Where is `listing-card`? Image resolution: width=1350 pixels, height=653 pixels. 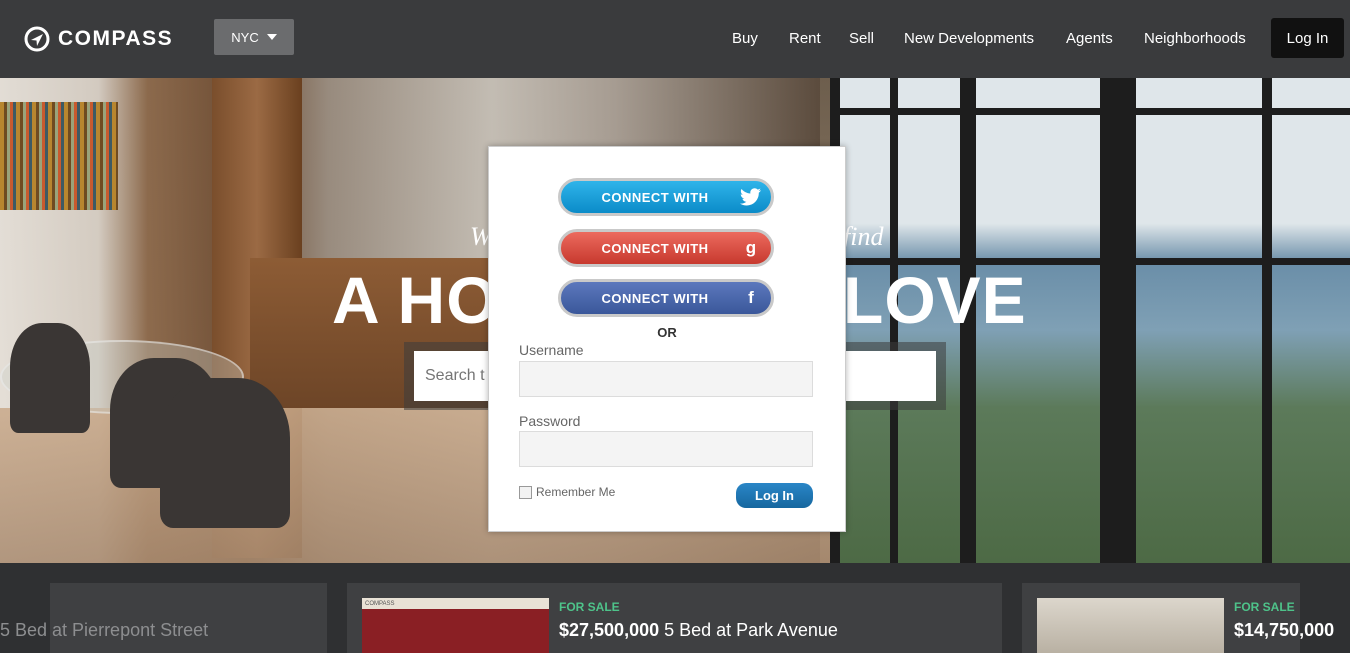
listing-card is located at coordinates (188, 618).